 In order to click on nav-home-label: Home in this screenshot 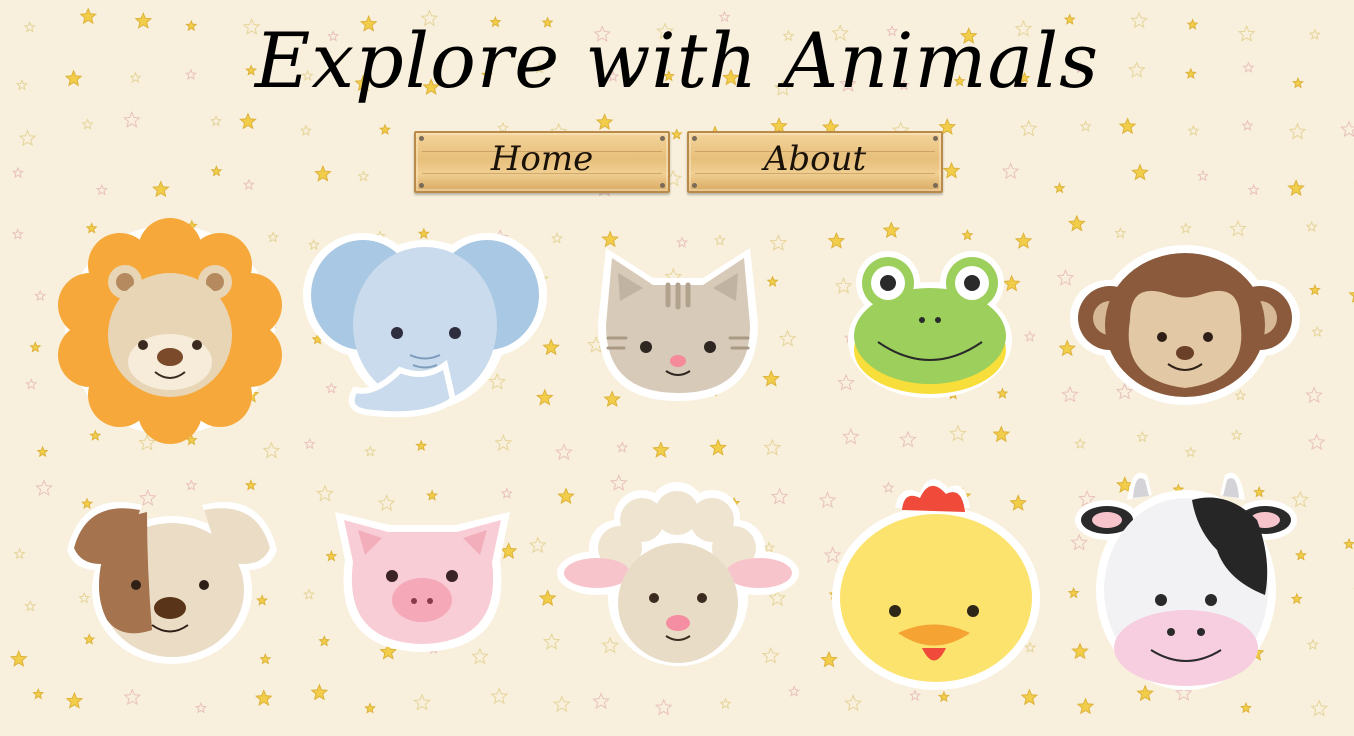, I will do `click(542, 159)`.